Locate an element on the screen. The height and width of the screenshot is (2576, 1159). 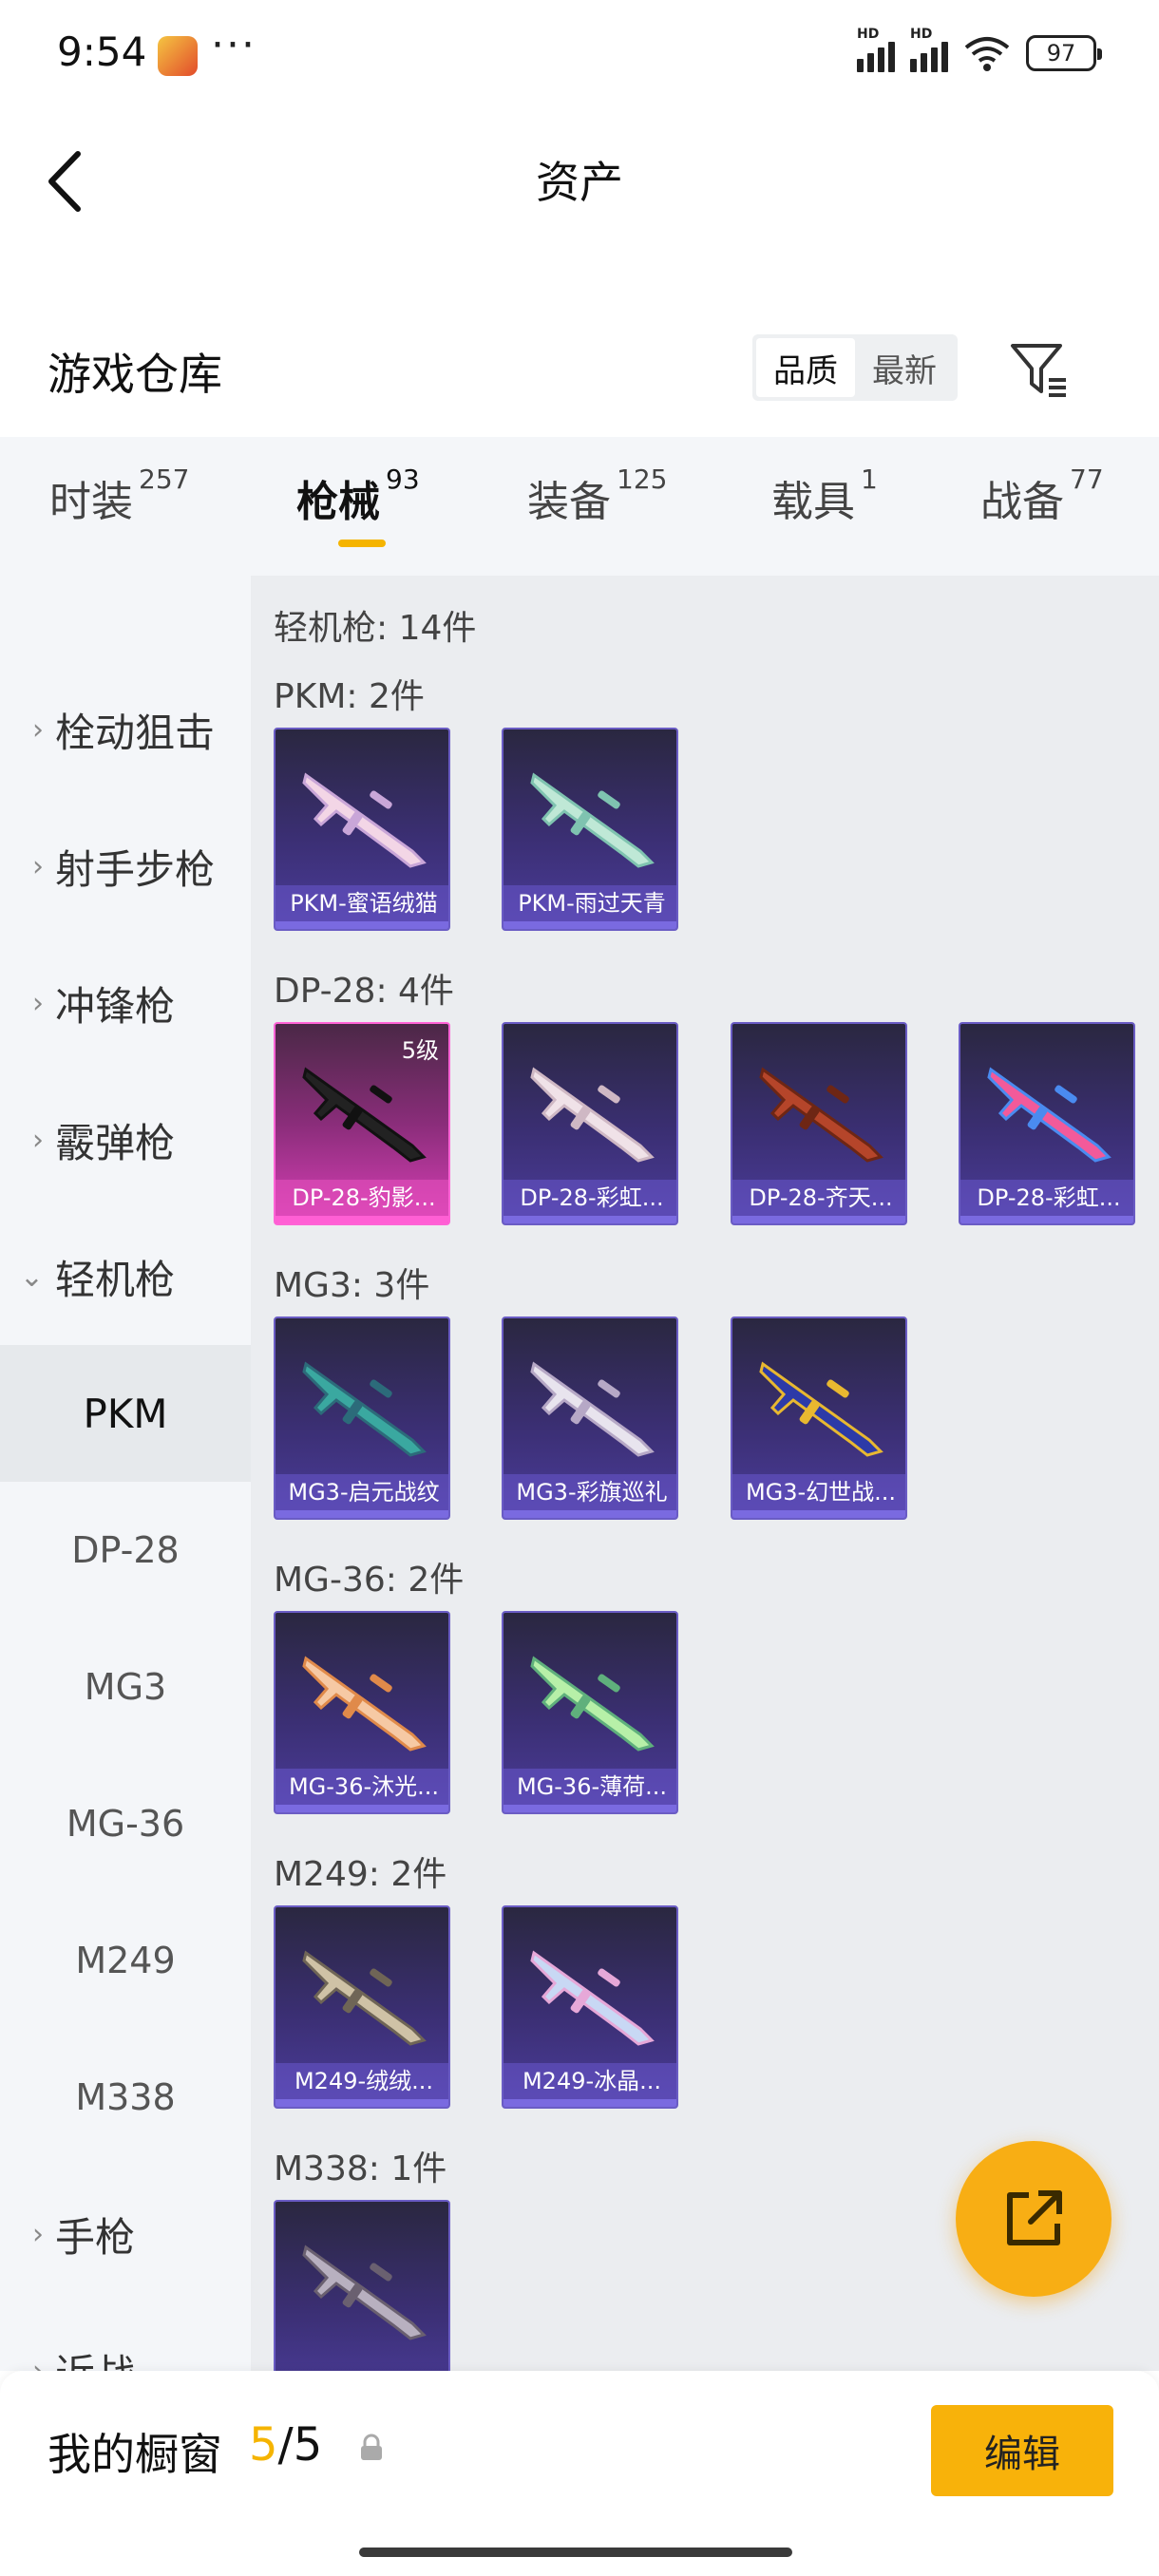
sidebar-item-smg: › 冲锋枪 is located at coordinates (125, 1003).